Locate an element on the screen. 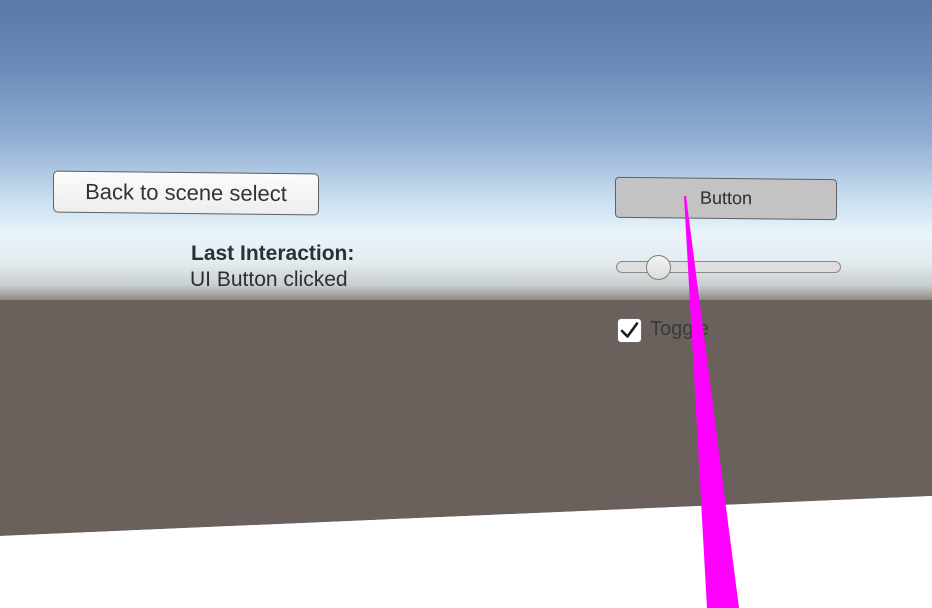  ui-button-label: Button is located at coordinates (726, 198).